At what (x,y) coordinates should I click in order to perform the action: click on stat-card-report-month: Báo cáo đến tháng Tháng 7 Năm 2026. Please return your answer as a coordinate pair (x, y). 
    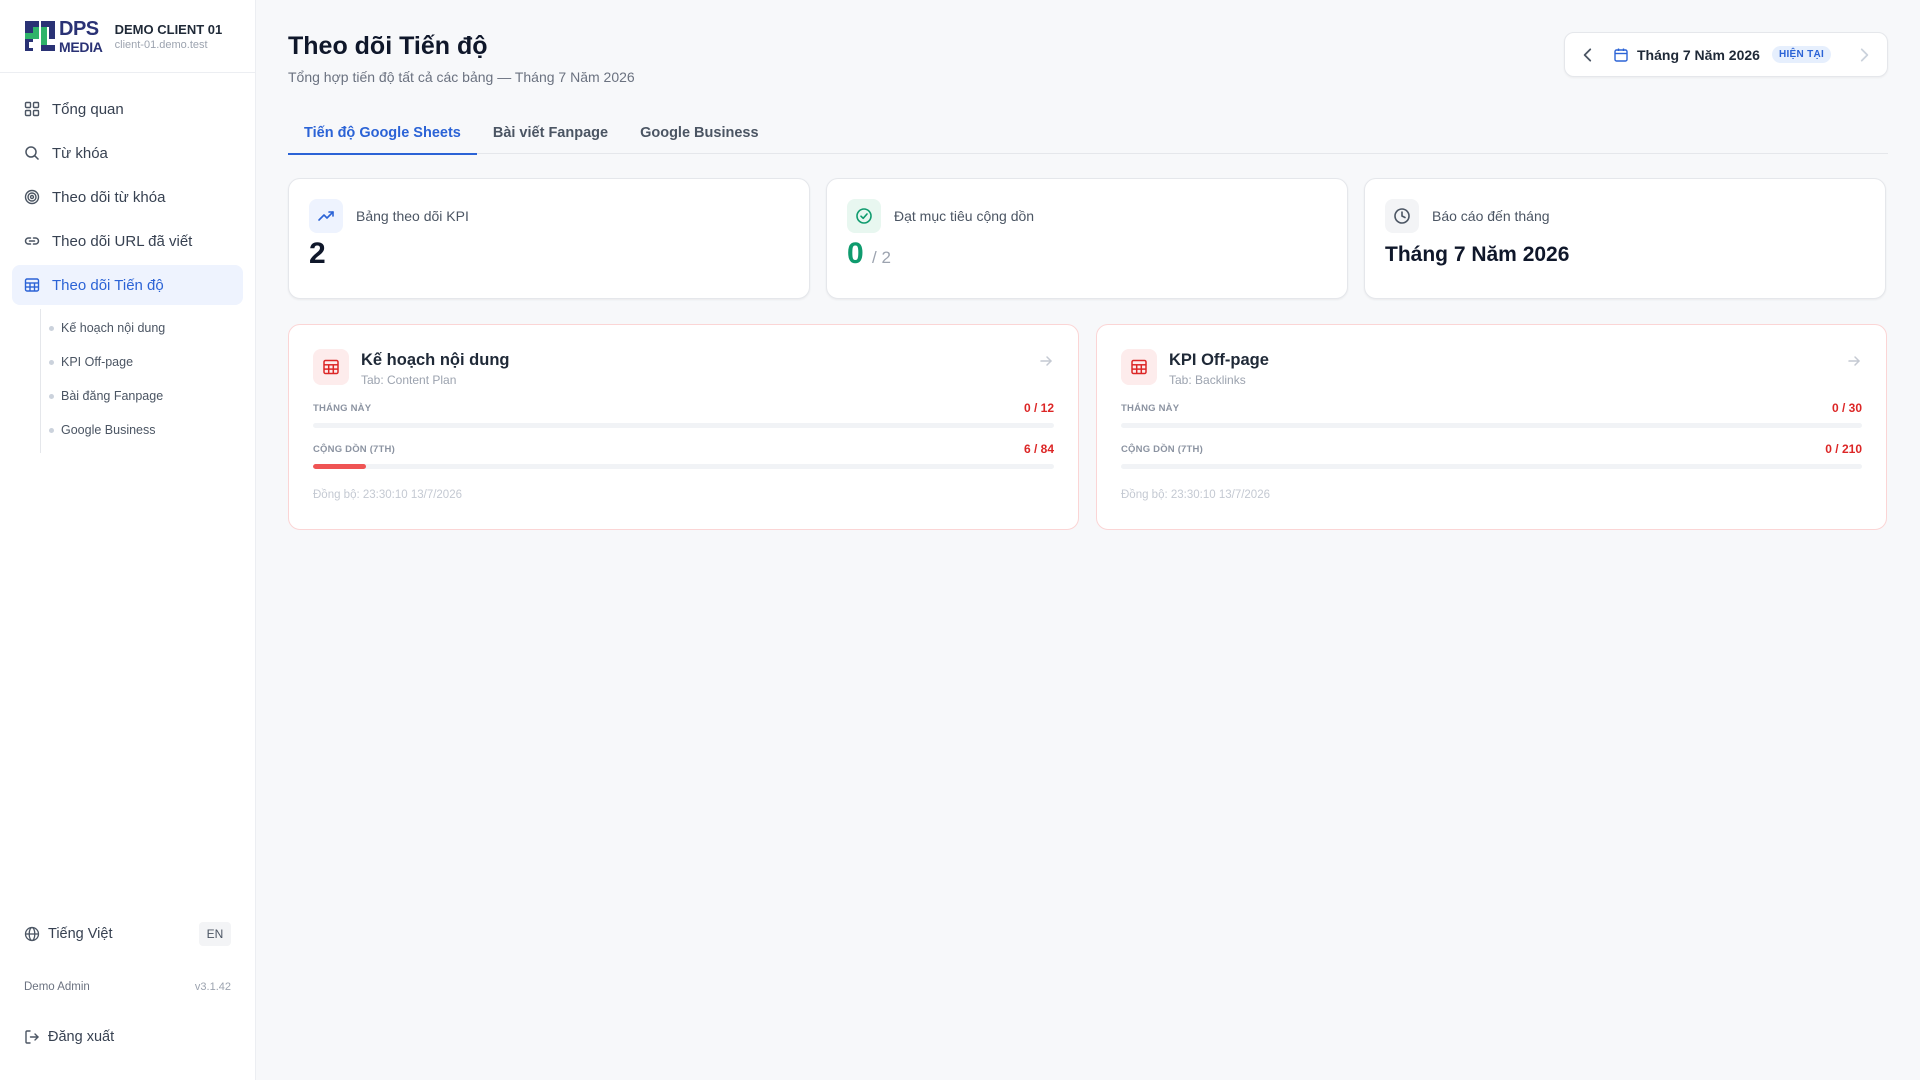
    Looking at the image, I should click on (1625, 238).